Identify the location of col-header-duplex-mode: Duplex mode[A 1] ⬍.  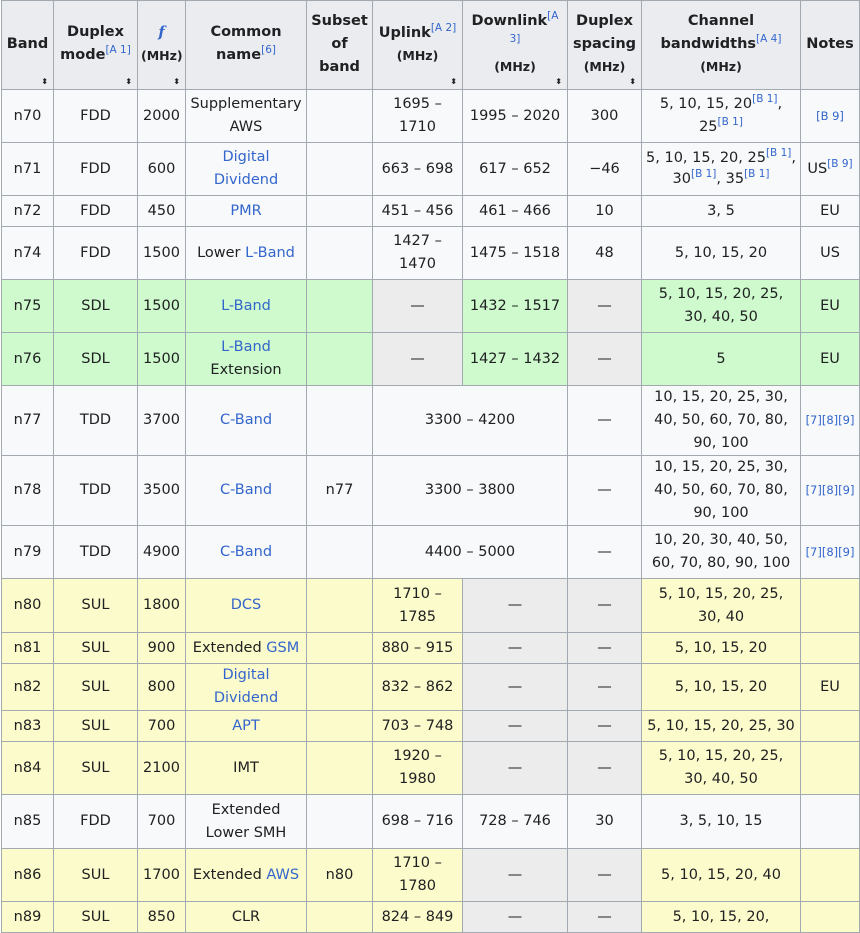
(95, 45).